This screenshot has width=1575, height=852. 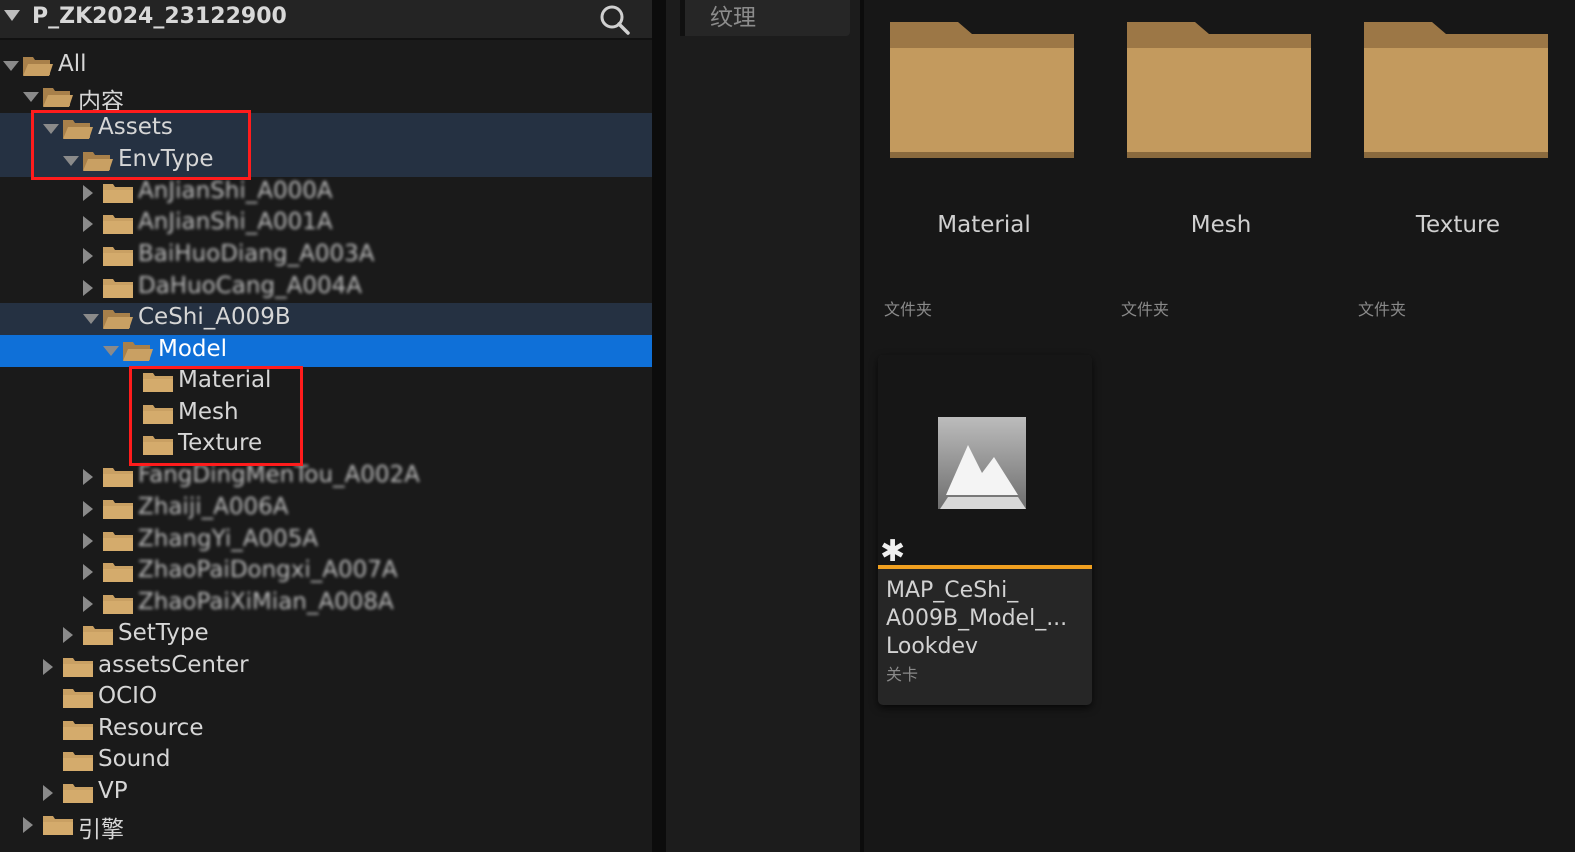 I want to click on tree-item-label: ZhangYi_A005A, so click(x=228, y=539).